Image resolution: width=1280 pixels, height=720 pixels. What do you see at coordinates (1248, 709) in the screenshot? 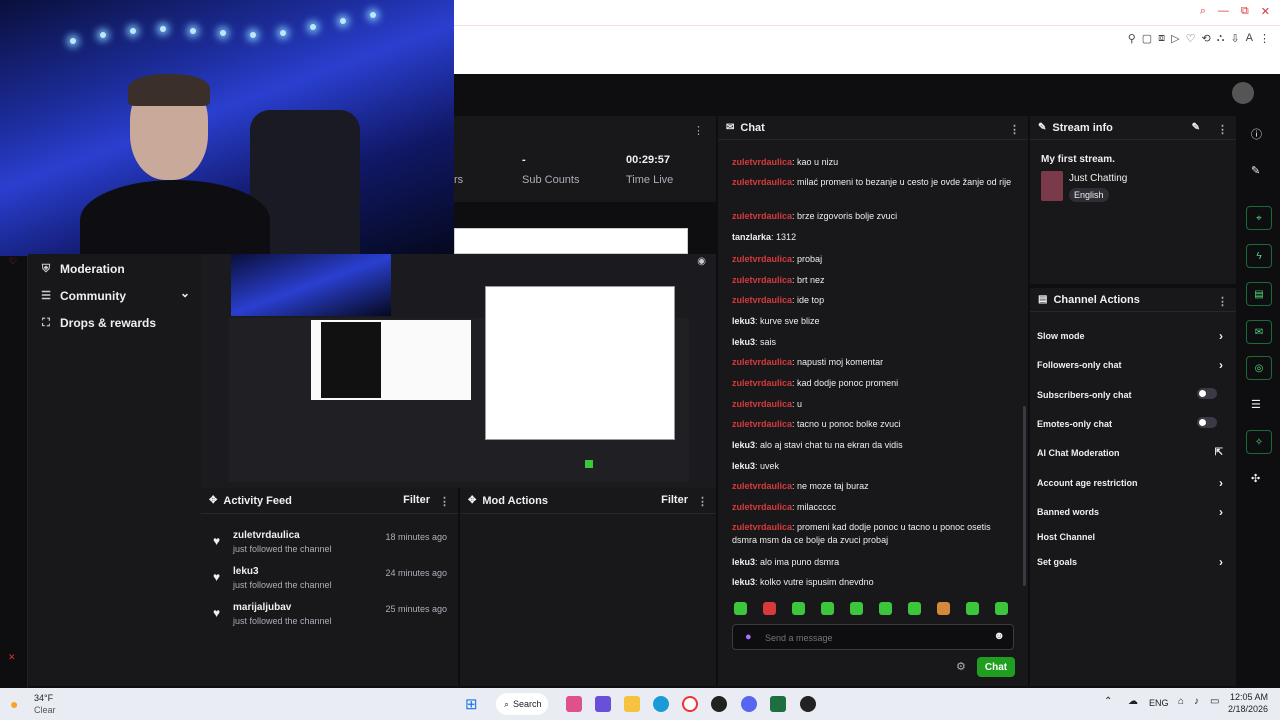
I see `clock-date: 2/18/2026` at bounding box center [1248, 709].